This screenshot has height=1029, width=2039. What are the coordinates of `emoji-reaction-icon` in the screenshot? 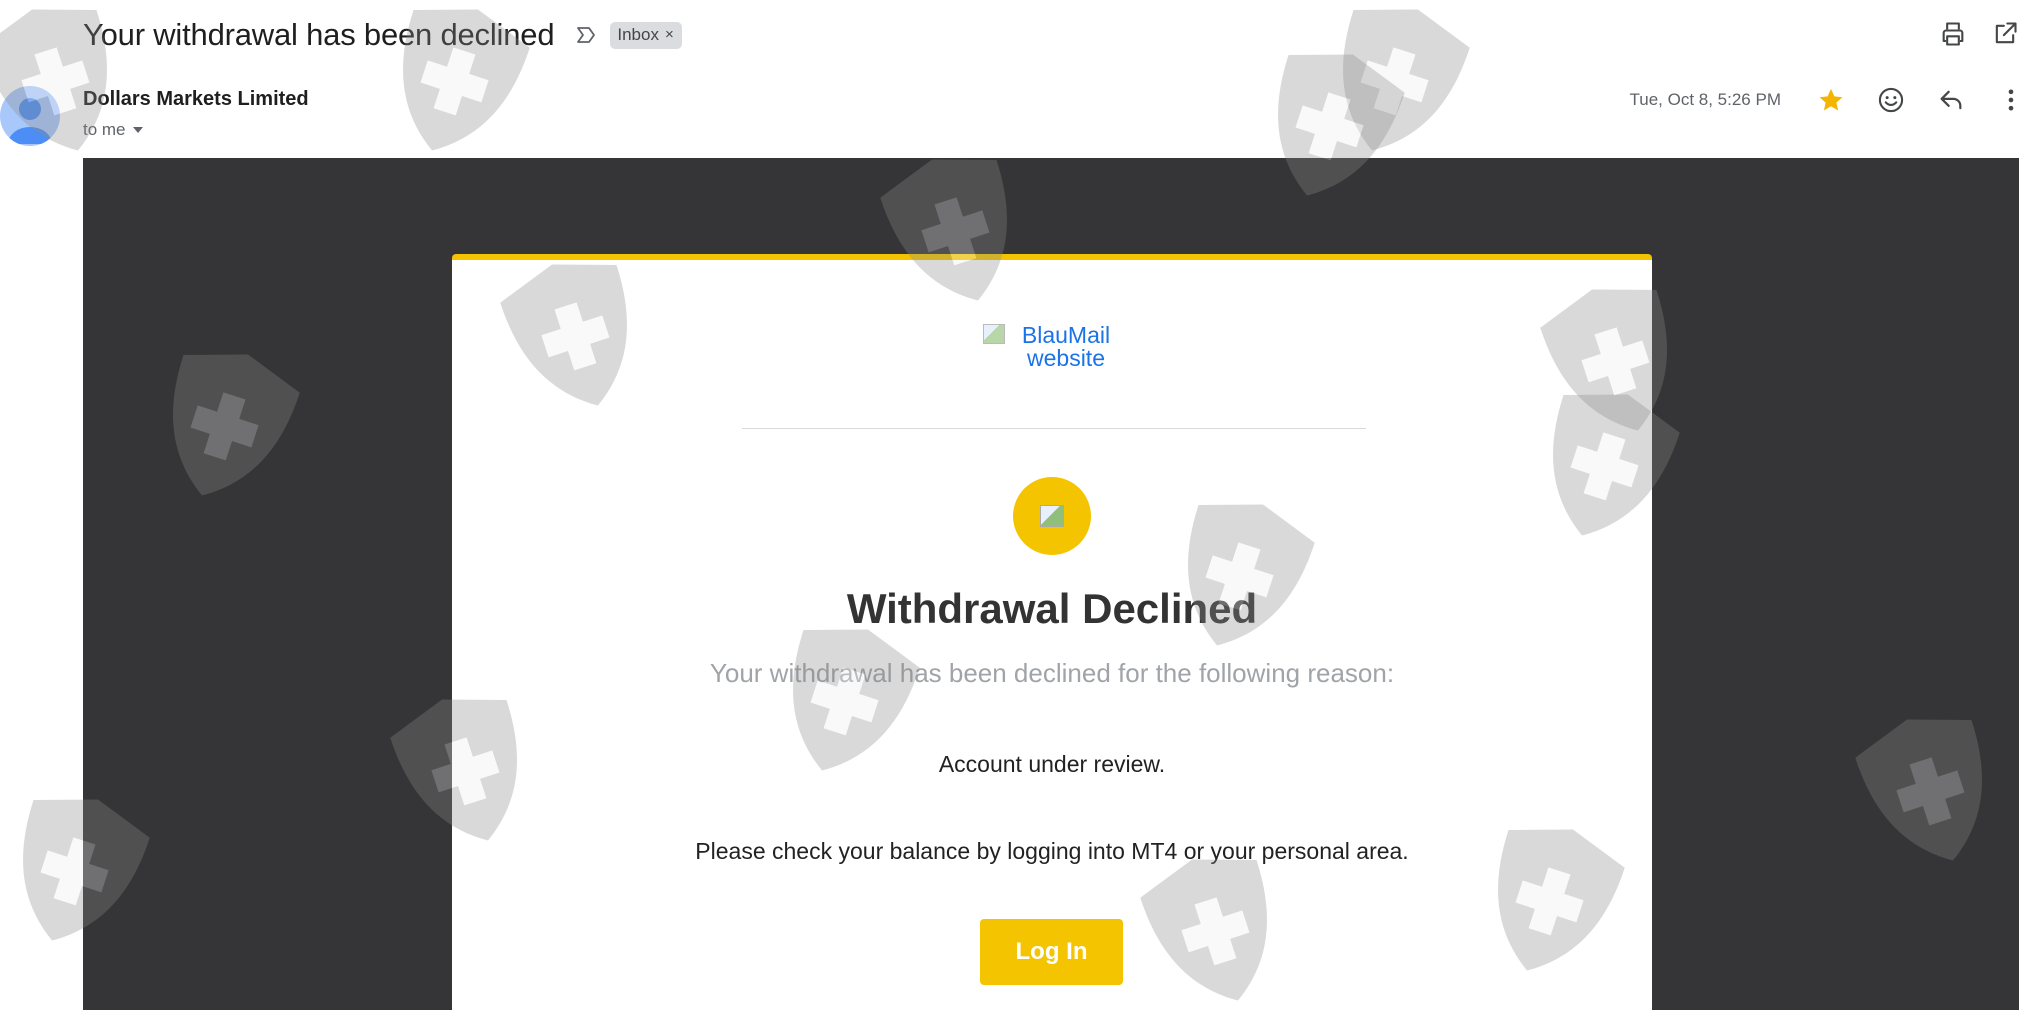 It's located at (1891, 100).